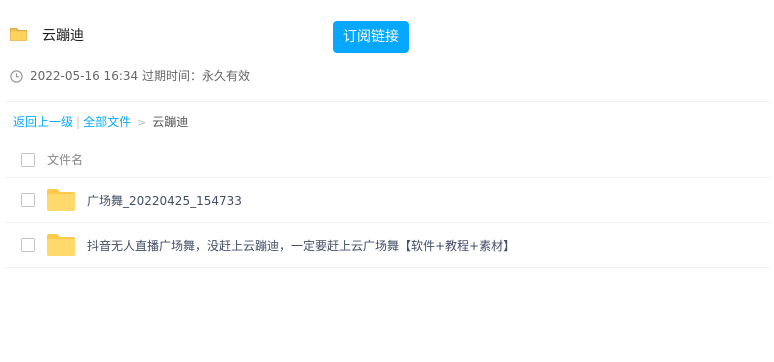  Describe the element at coordinates (107, 122) in the screenshot. I see `all-files-link: 全部文件` at that location.